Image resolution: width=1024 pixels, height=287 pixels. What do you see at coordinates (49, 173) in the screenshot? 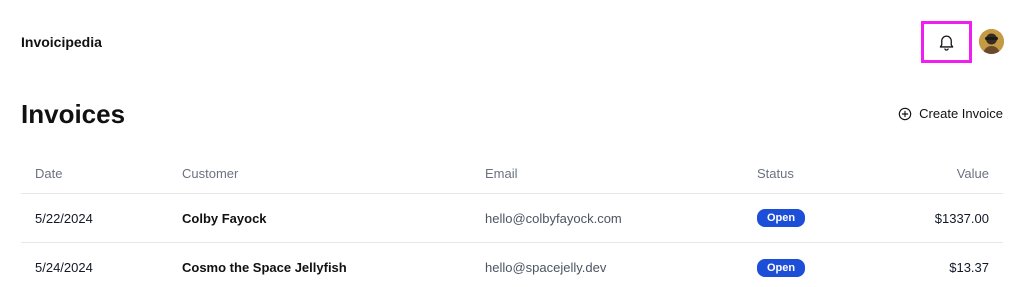
I see `column-header-date: Date` at bounding box center [49, 173].